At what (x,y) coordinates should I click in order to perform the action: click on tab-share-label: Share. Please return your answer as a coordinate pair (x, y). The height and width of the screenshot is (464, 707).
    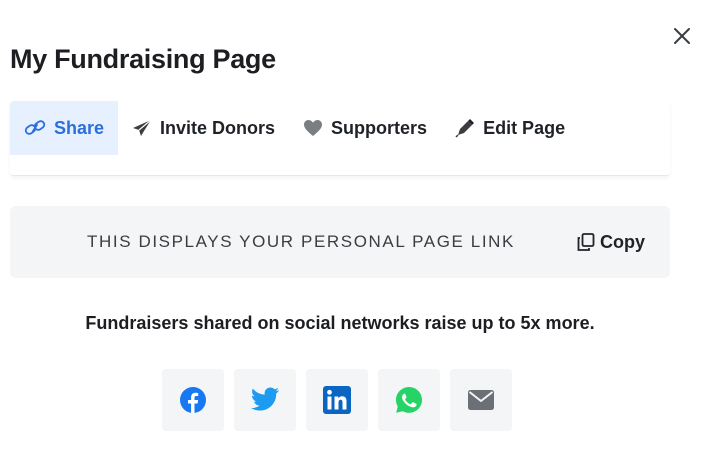
    Looking at the image, I should click on (79, 127).